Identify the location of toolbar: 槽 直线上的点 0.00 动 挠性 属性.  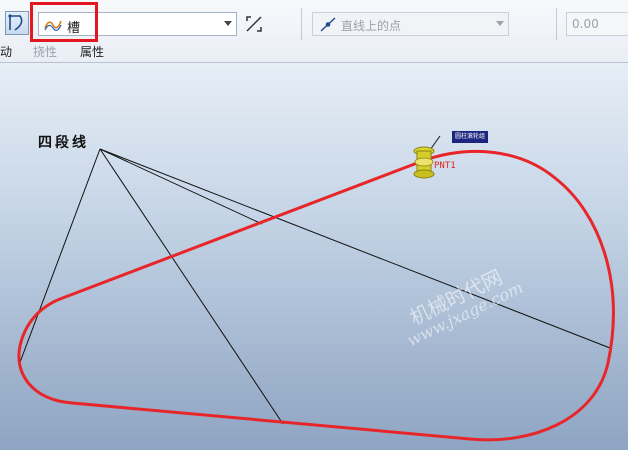
(314, 31).